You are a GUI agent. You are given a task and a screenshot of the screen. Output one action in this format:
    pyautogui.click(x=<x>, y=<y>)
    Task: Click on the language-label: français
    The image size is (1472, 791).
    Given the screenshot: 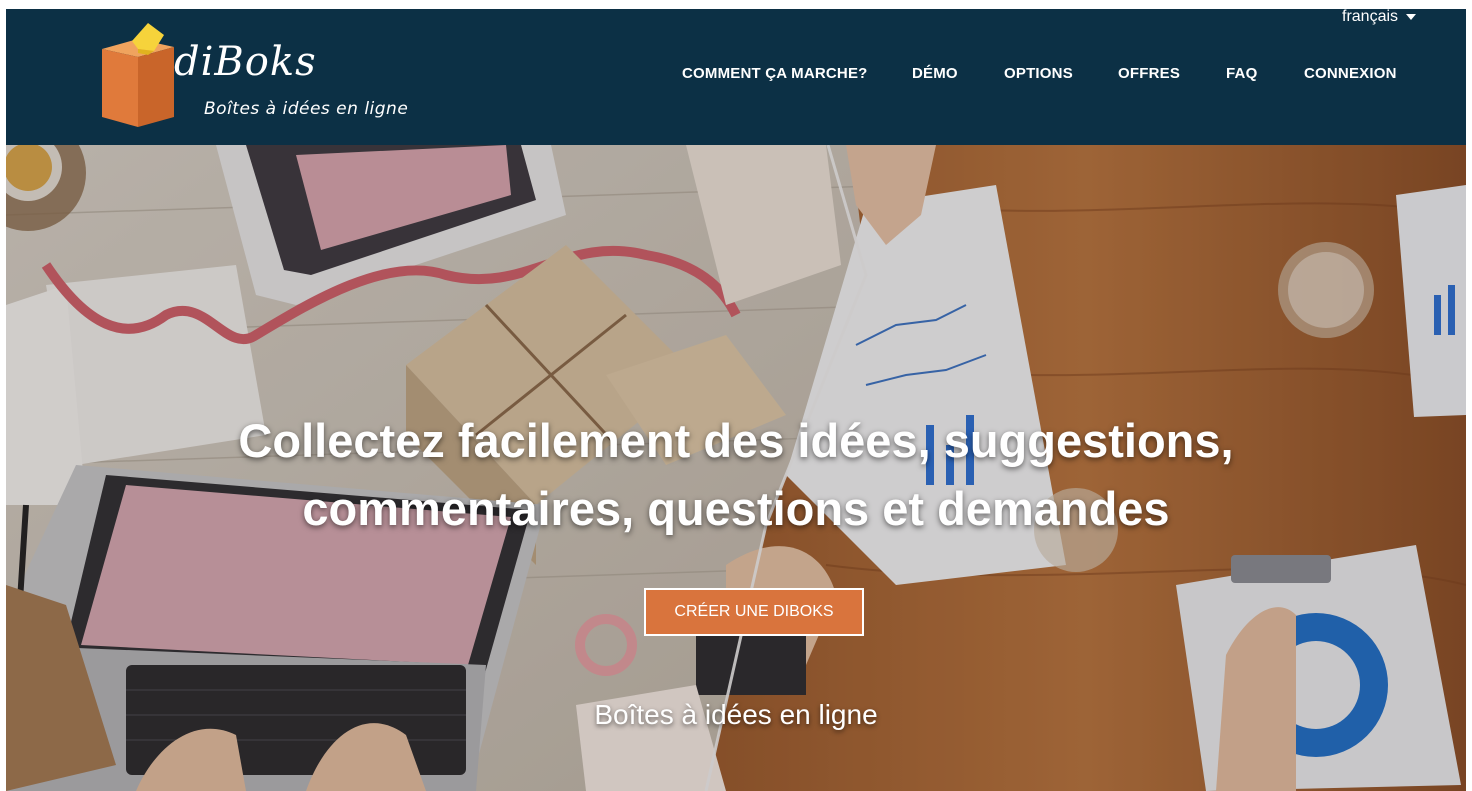 What is the action you would take?
    pyautogui.click(x=1370, y=17)
    